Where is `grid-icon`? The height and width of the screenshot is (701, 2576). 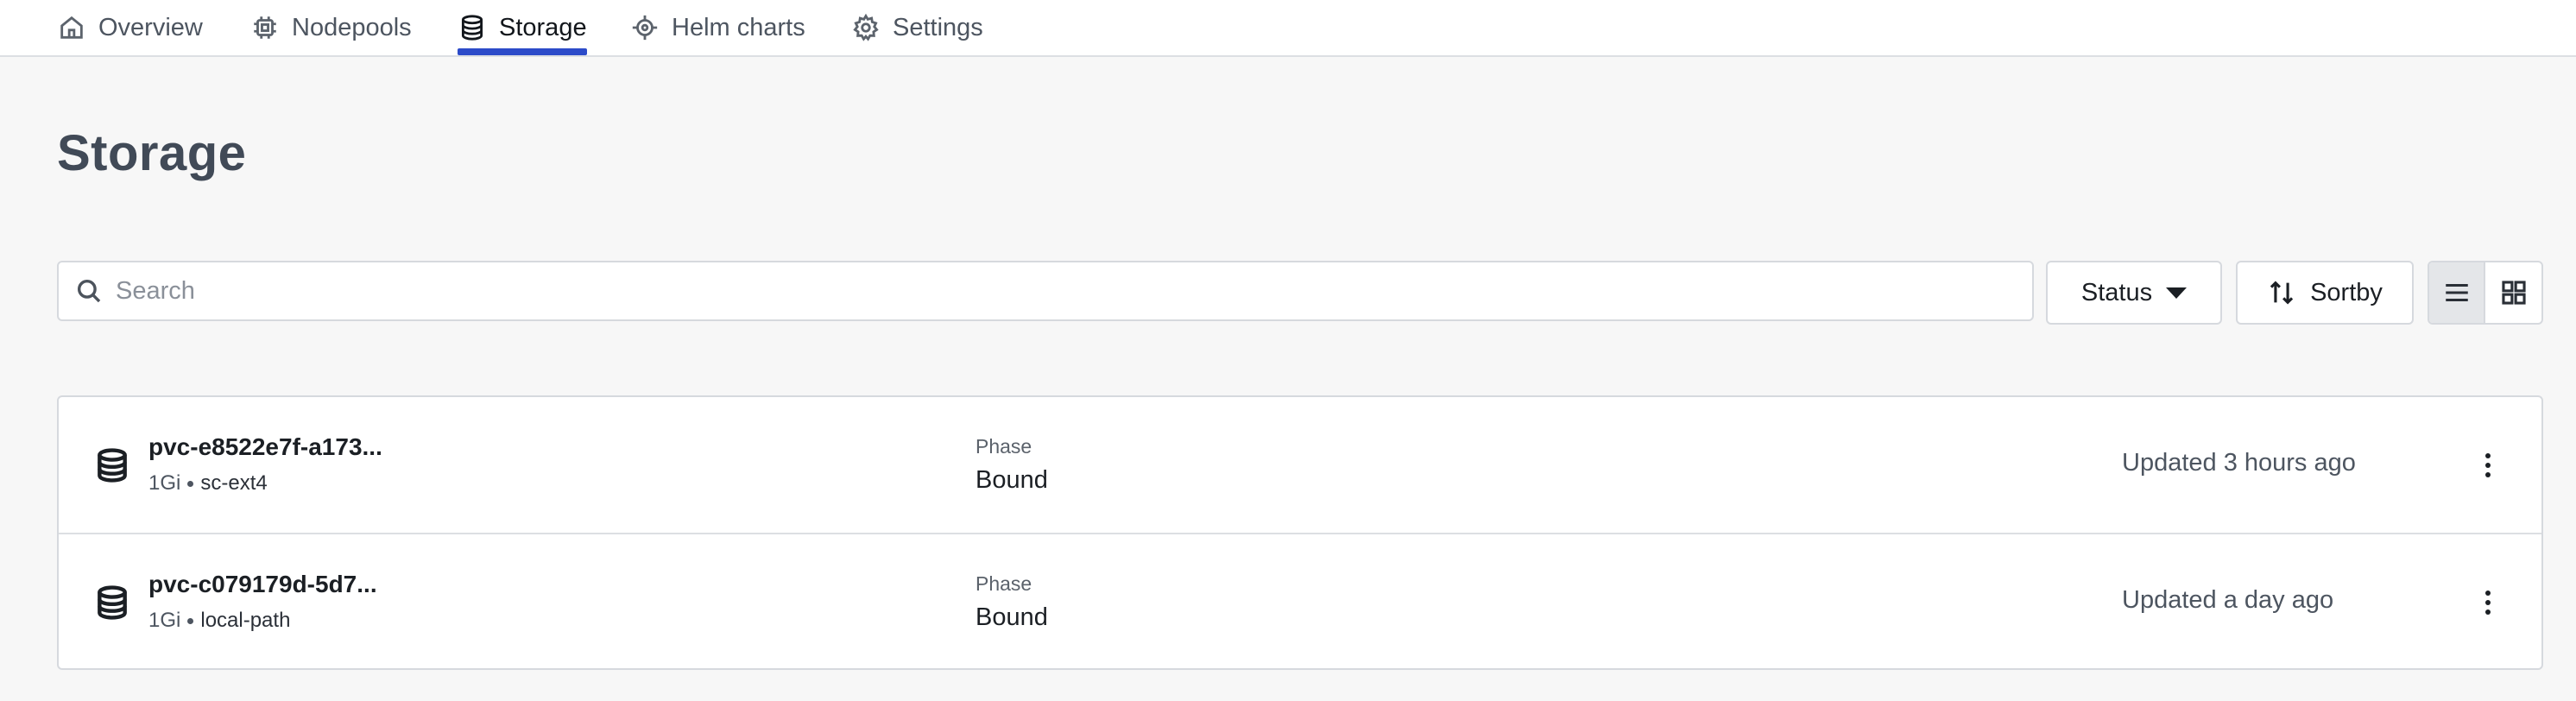 grid-icon is located at coordinates (2513, 293).